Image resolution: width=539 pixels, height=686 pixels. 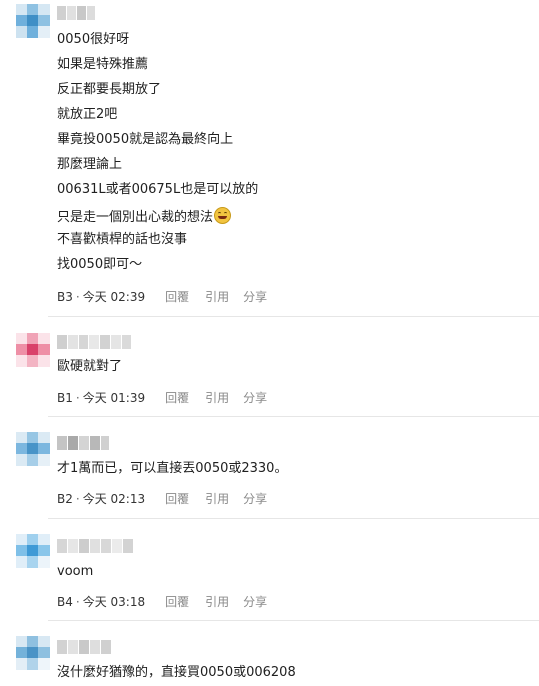 I want to click on grinning-face-icon, so click(x=223, y=215).